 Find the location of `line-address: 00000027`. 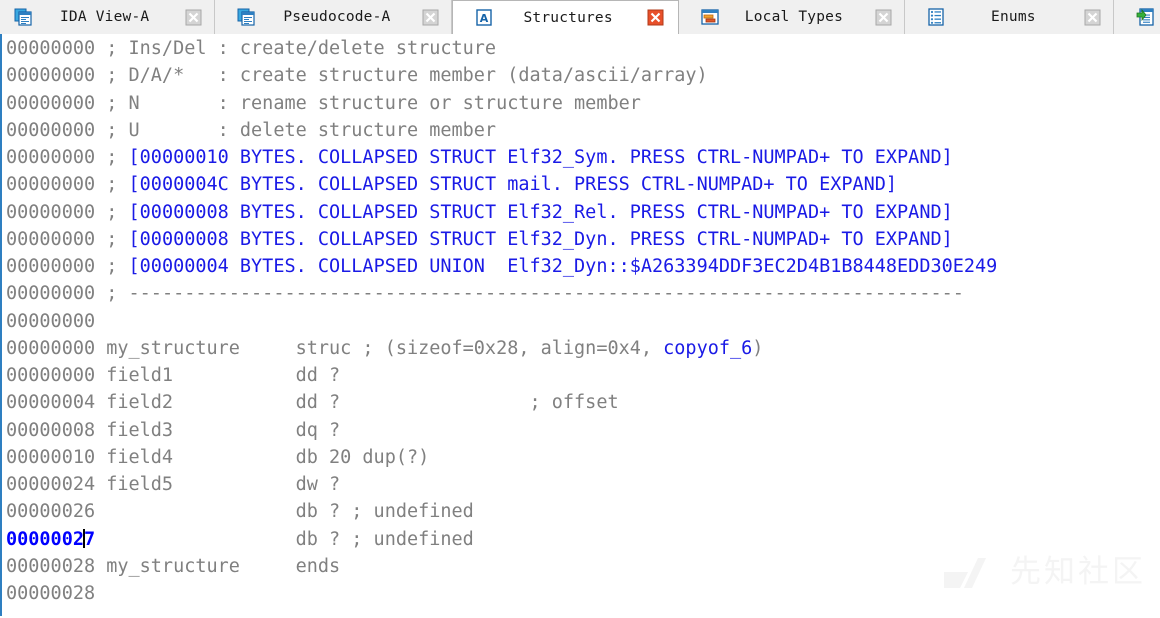

line-address: 00000027 is located at coordinates (51, 539).